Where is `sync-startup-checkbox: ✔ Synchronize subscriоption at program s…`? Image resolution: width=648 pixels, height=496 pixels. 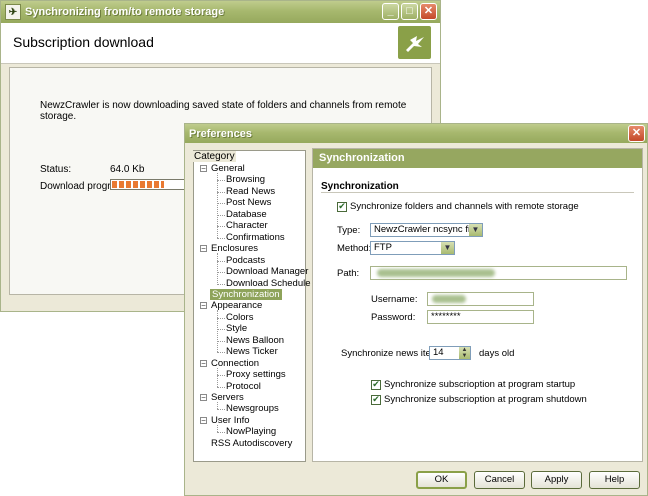 sync-startup-checkbox: ✔ Synchronize subscriоption at program s… is located at coordinates (473, 384).